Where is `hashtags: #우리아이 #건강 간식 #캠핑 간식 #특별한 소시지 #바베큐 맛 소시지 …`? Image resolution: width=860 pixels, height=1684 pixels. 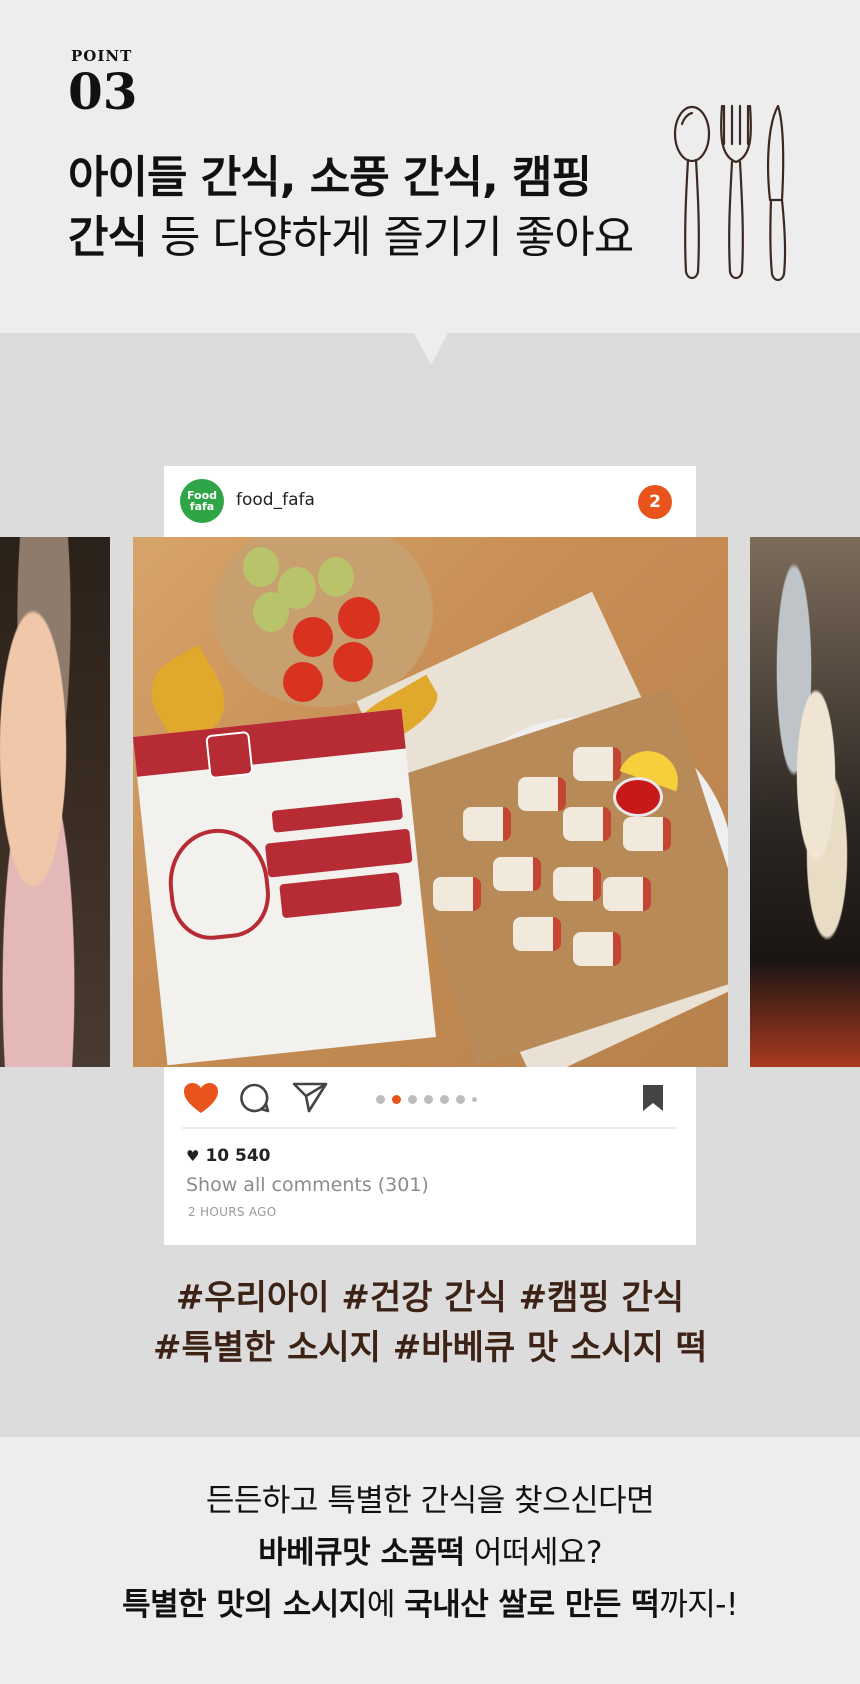
hashtags: #우리아이 #건강 간식 #캠핑 간식 #특별한 소시지 #바베큐 맛 소시지 … is located at coordinates (430, 1323).